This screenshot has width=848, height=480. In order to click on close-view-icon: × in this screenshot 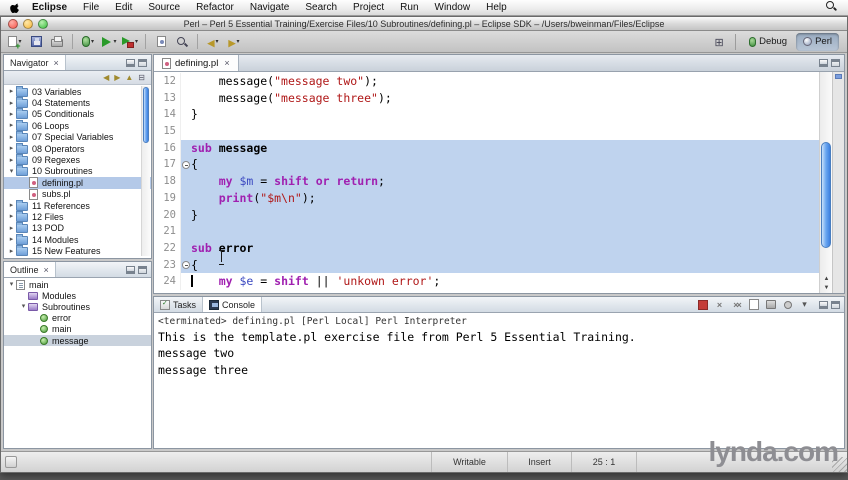, I will do `click(46, 270)`.